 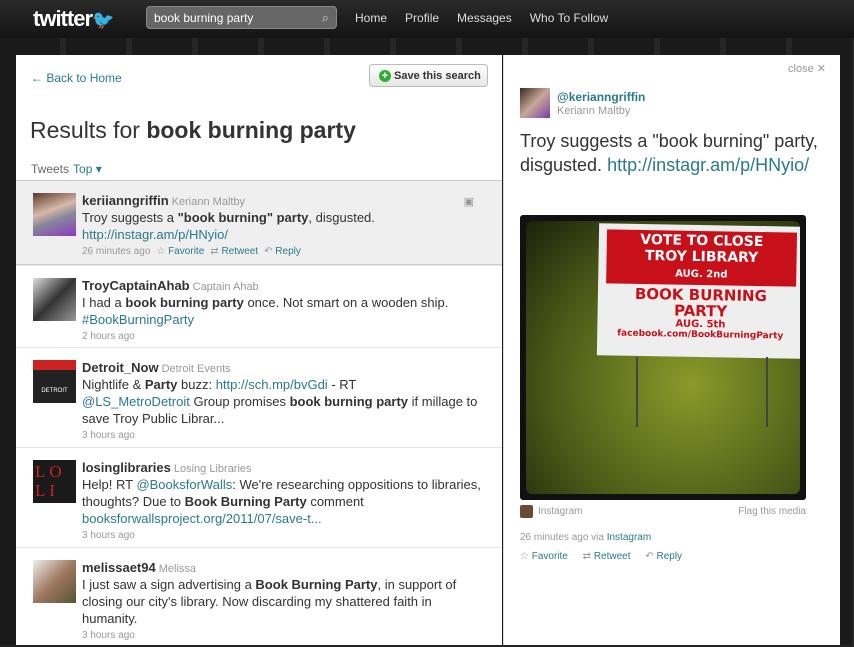 What do you see at coordinates (103, 20) in the screenshot?
I see `bird-icon: 🐦` at bounding box center [103, 20].